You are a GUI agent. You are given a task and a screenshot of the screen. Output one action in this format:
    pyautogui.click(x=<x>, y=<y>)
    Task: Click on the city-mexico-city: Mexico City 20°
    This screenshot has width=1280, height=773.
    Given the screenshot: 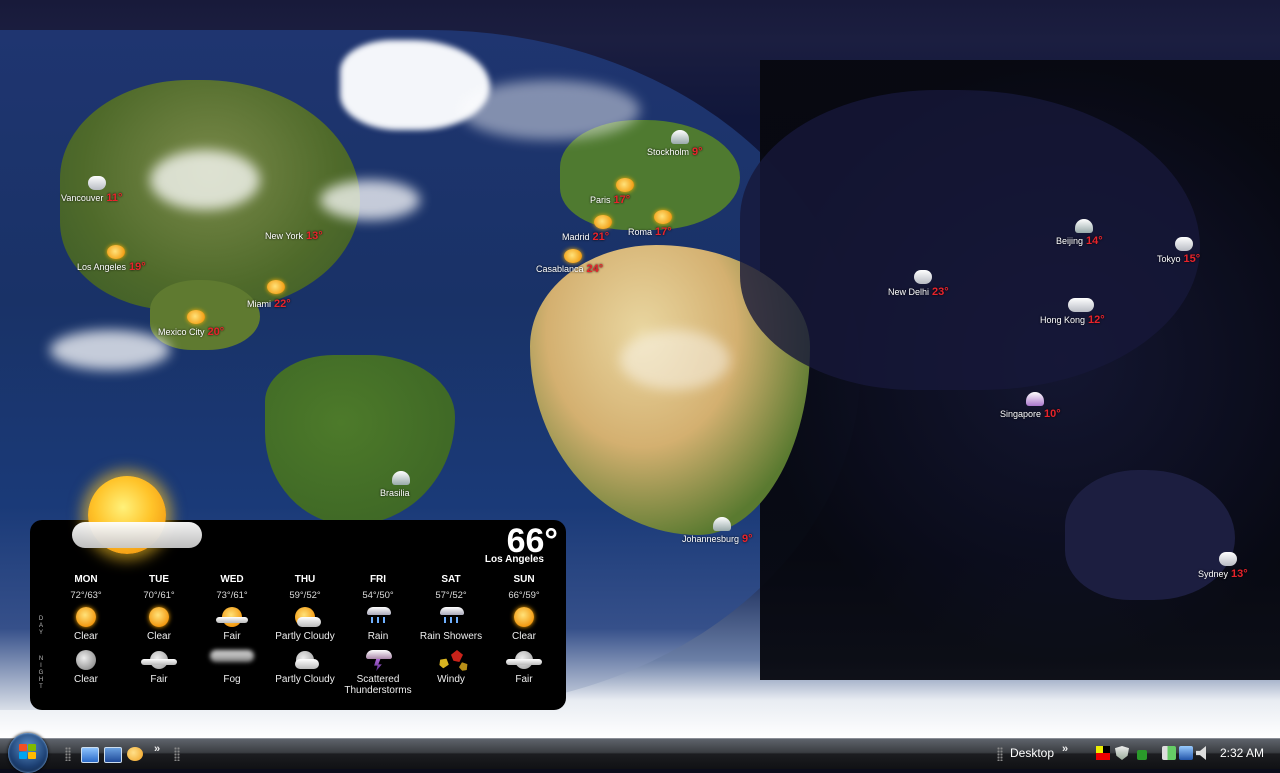 What is the action you would take?
    pyautogui.click(x=191, y=324)
    